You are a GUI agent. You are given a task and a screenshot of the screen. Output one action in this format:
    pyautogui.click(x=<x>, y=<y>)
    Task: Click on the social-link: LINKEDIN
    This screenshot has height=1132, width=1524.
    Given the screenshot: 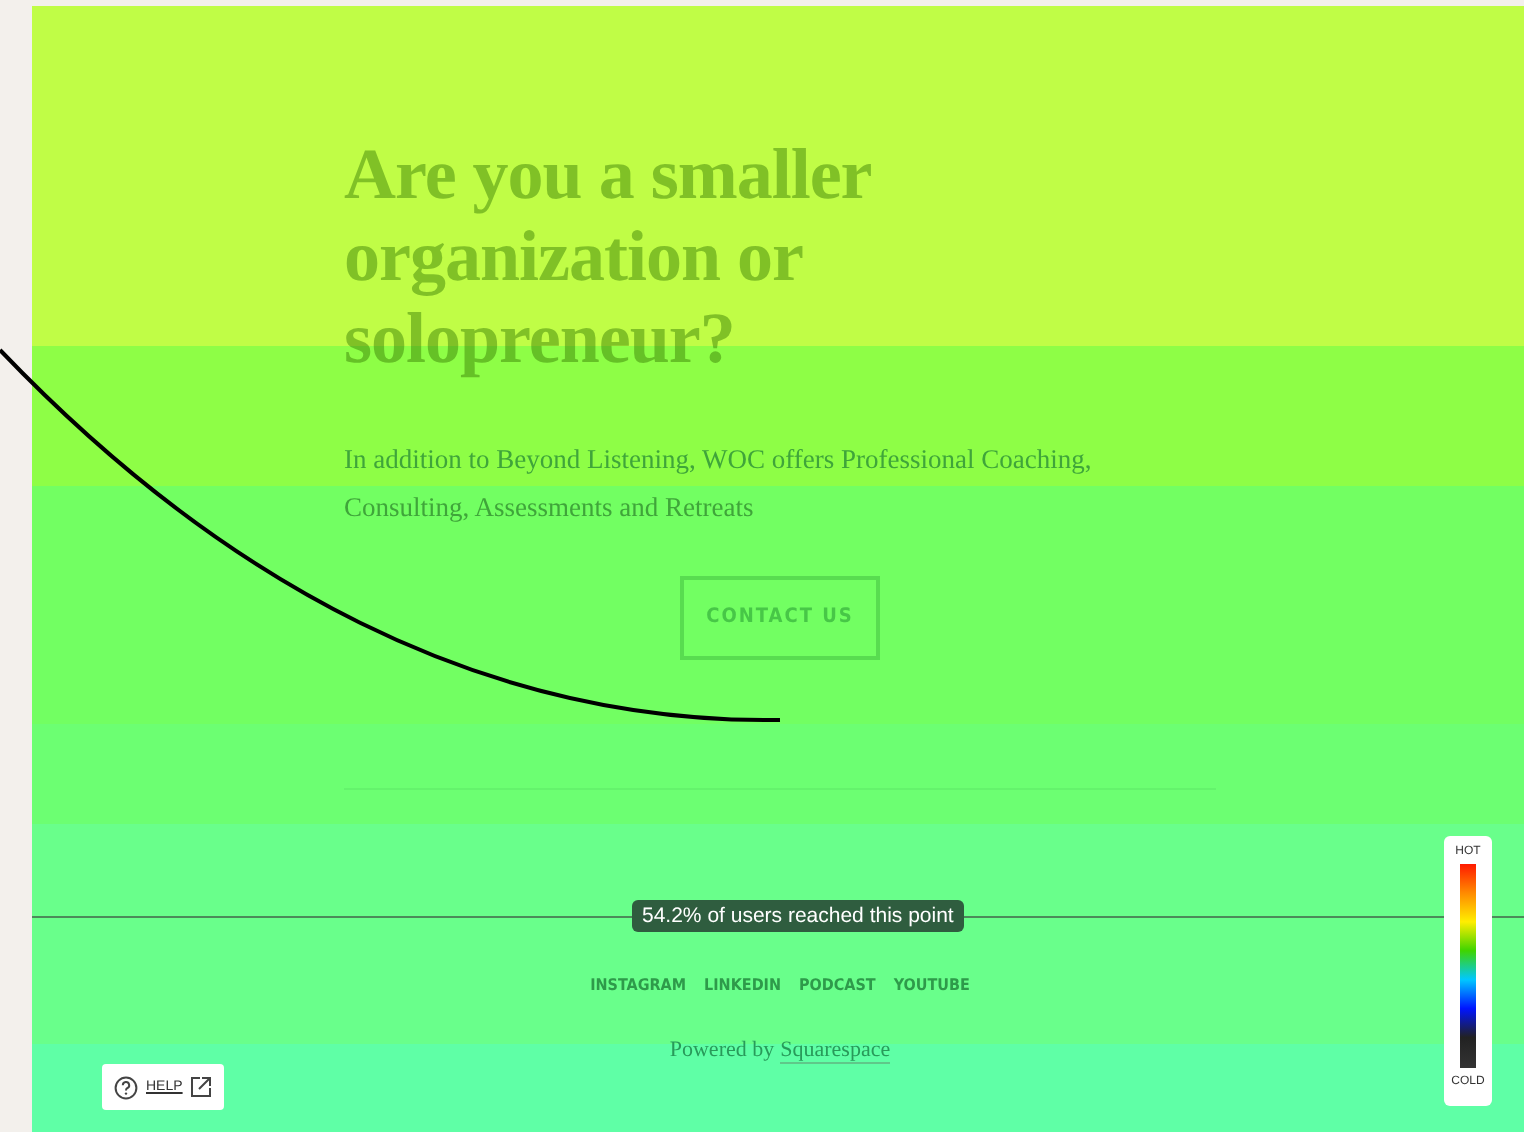 What is the action you would take?
    pyautogui.click(x=743, y=985)
    